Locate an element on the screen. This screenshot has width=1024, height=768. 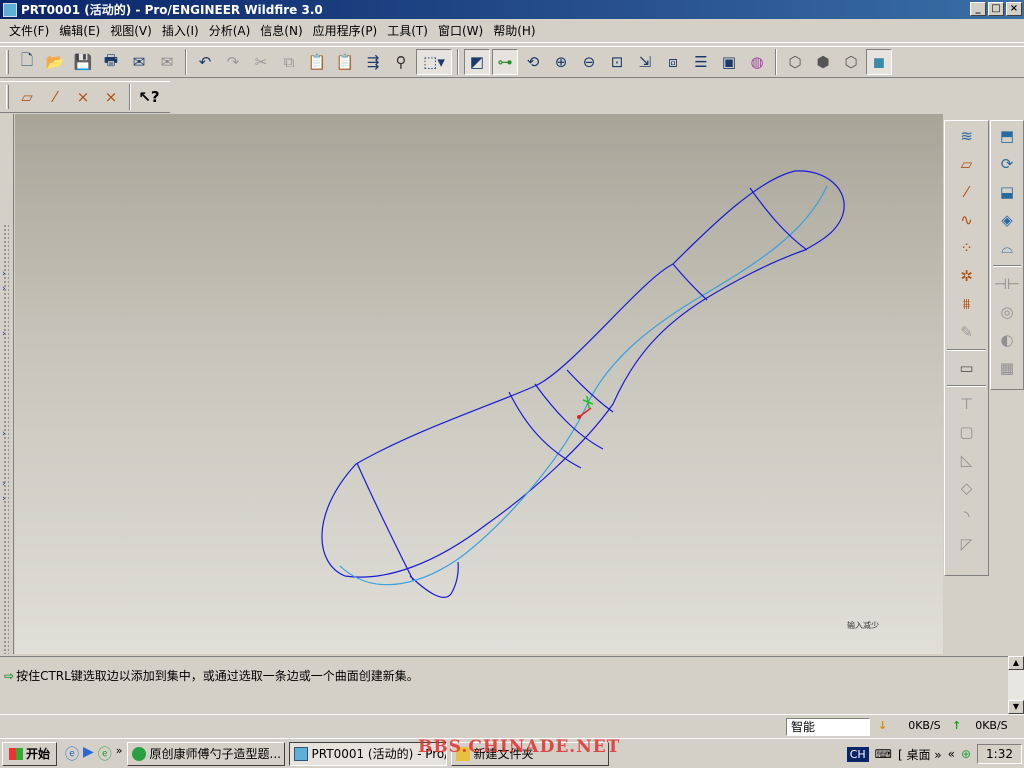
annotation-icon: ▭ is located at coordinates (967, 368).